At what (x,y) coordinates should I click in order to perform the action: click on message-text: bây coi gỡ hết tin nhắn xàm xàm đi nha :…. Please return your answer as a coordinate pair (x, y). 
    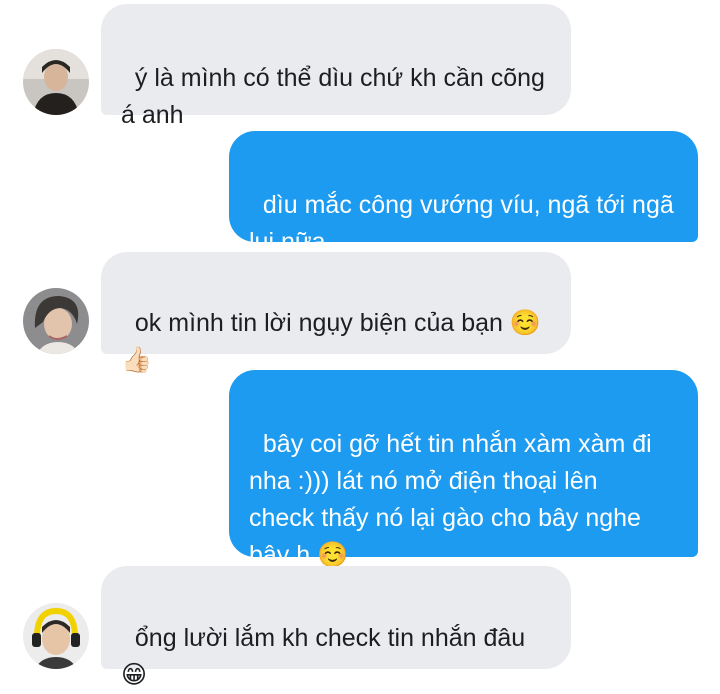
    Looking at the image, I should click on (450, 499).